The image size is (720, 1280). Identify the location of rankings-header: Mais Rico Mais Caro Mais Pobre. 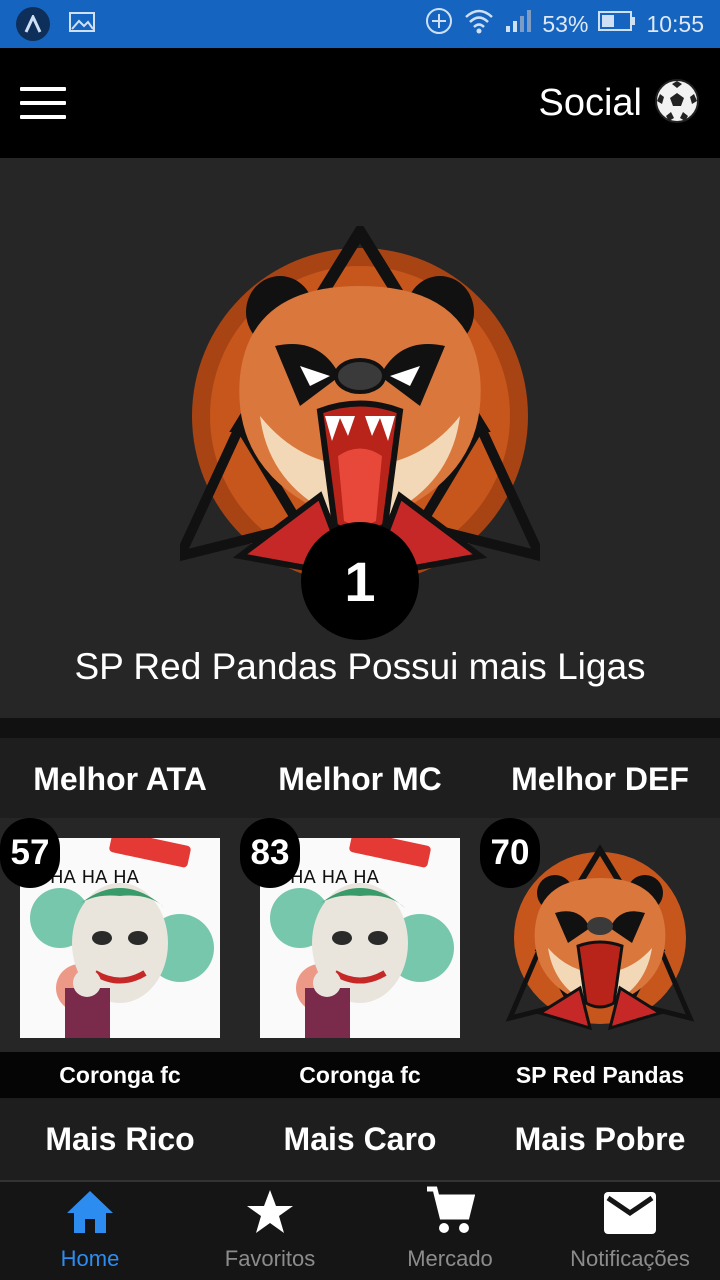
(360, 1139).